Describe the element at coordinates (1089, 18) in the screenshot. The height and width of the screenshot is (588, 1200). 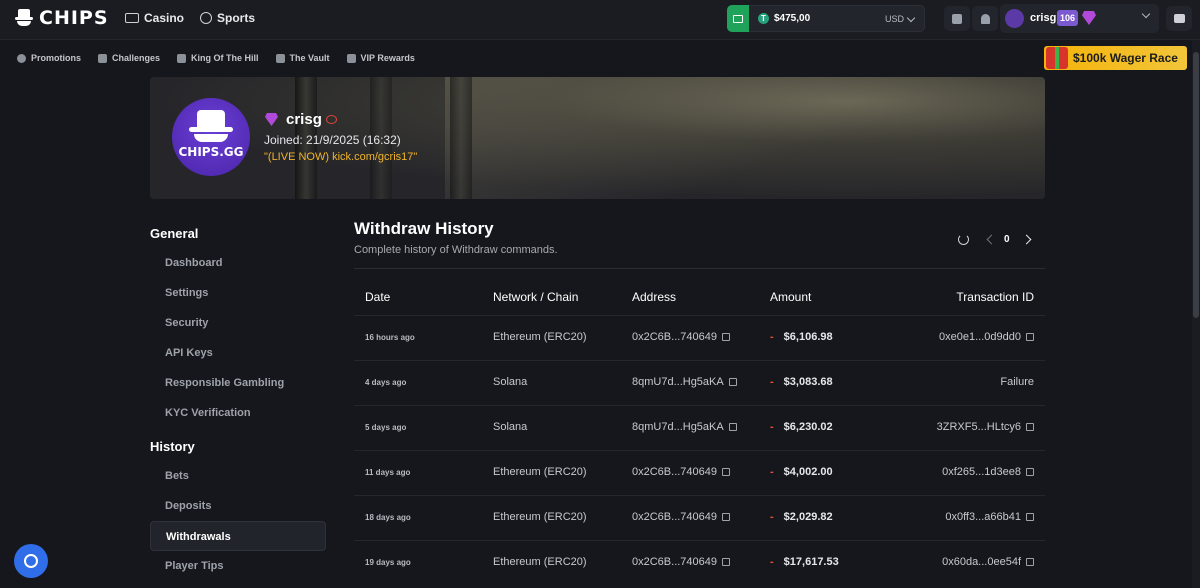
I see `rank-gem-icon` at that location.